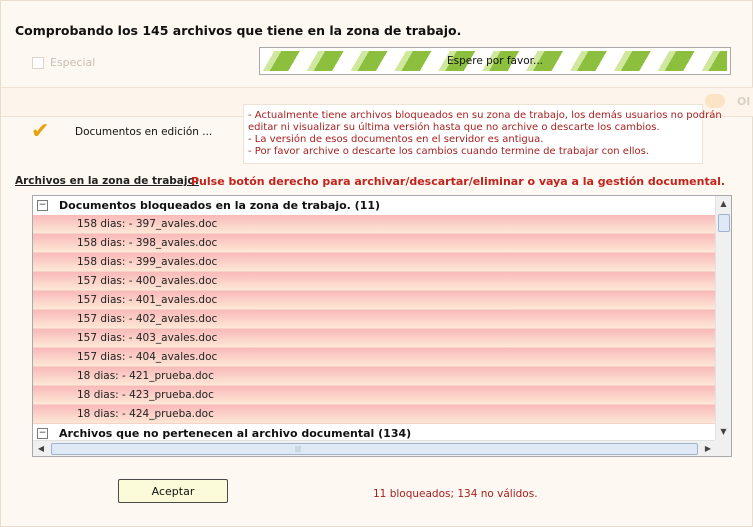 This screenshot has width=753, height=527. What do you see at coordinates (715, 101) in the screenshot?
I see `orange-pill-icon` at bounding box center [715, 101].